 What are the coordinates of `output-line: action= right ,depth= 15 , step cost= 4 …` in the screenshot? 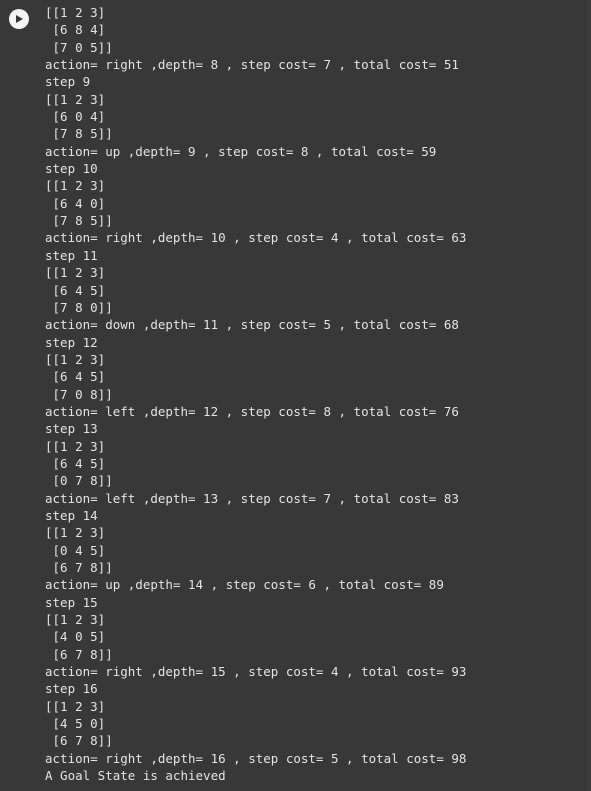 It's located at (256, 672).